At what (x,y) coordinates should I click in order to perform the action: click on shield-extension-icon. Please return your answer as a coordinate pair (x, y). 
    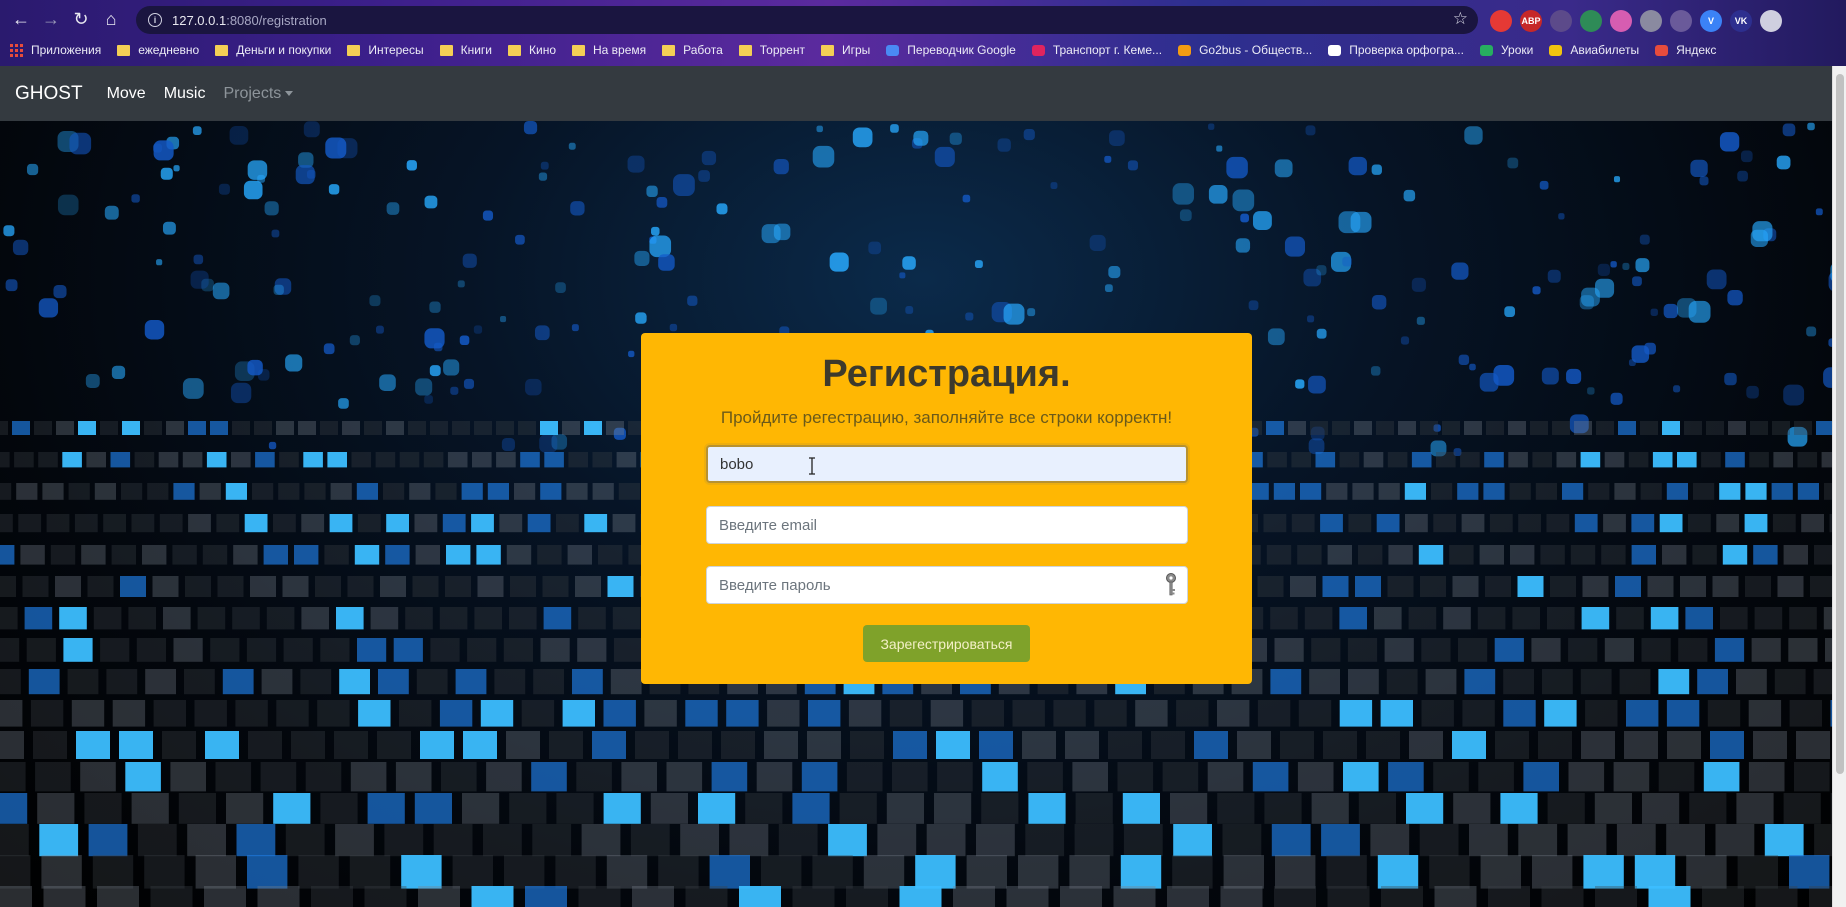
    Looking at the image, I should click on (1591, 21).